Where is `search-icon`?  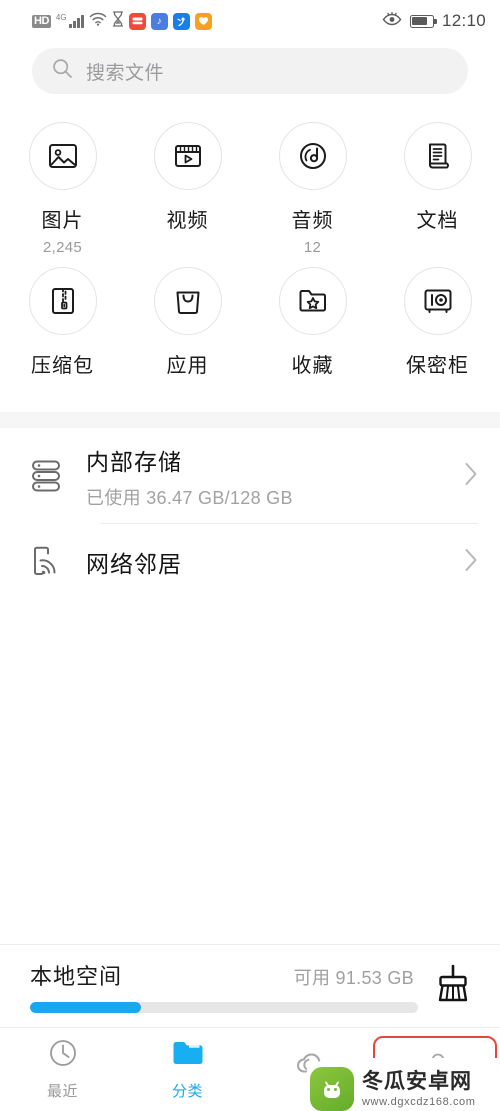 search-icon is located at coordinates (62, 71).